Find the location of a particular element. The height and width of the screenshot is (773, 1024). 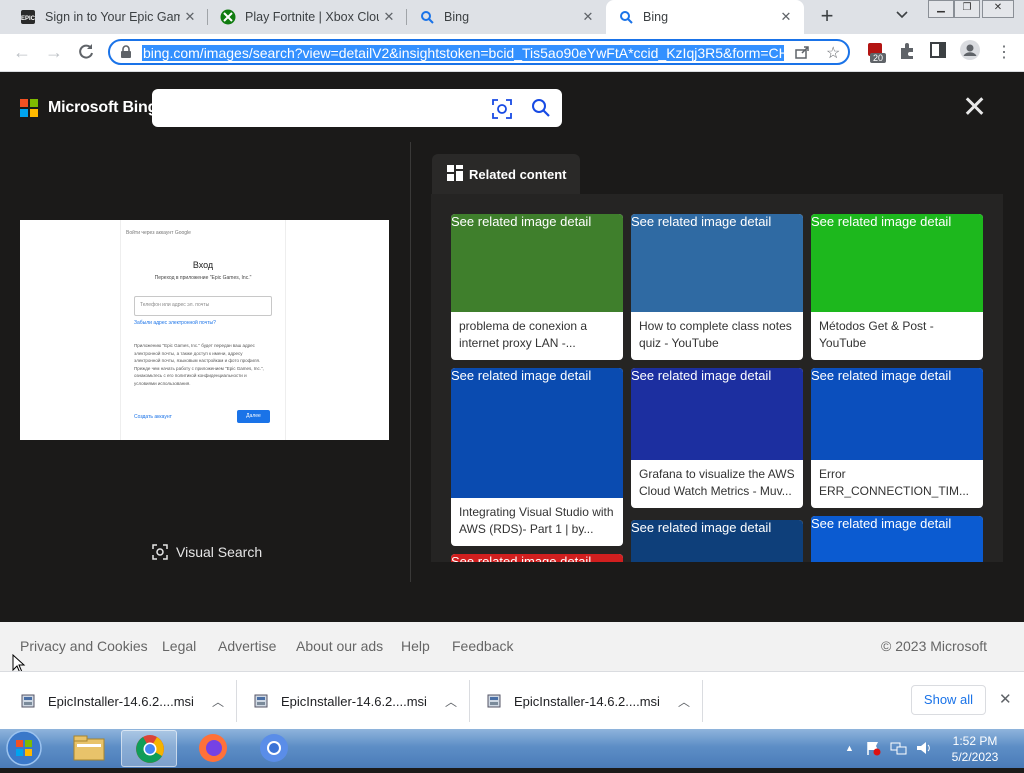

close-downloads-icon: ✕ is located at coordinates (1005, 699).